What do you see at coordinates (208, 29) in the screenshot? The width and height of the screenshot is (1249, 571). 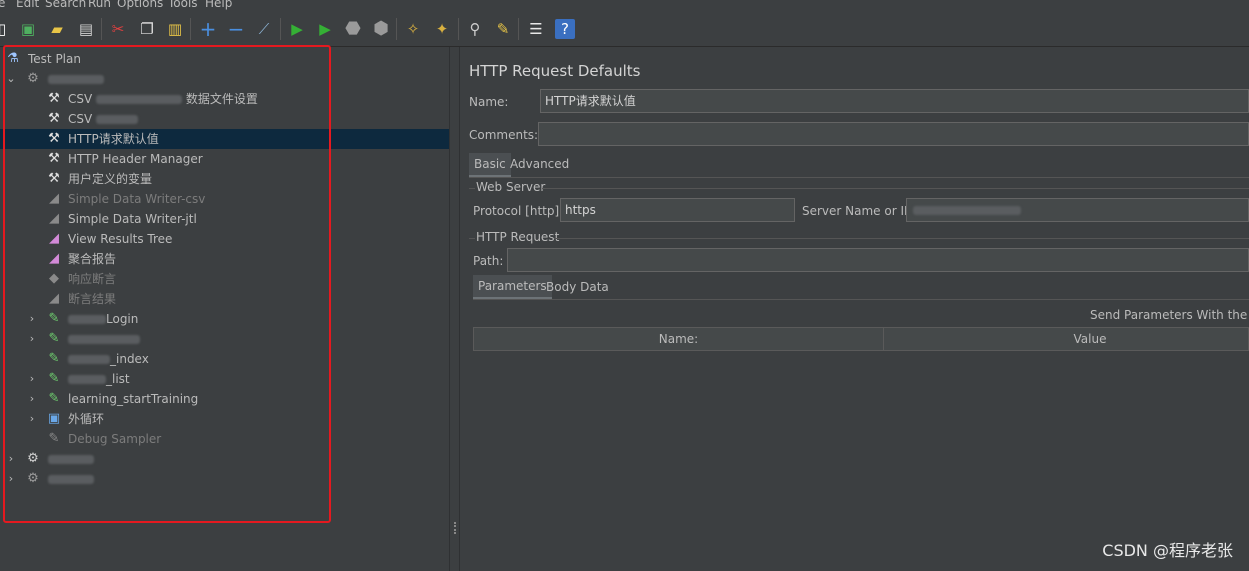 I see `expand-icon: +` at bounding box center [208, 29].